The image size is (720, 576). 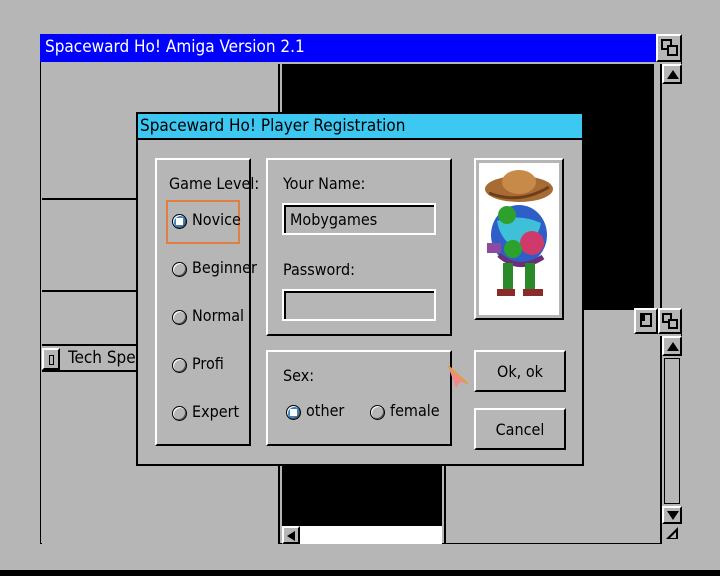 I want to click on level-profi-radio, so click(x=179, y=365).